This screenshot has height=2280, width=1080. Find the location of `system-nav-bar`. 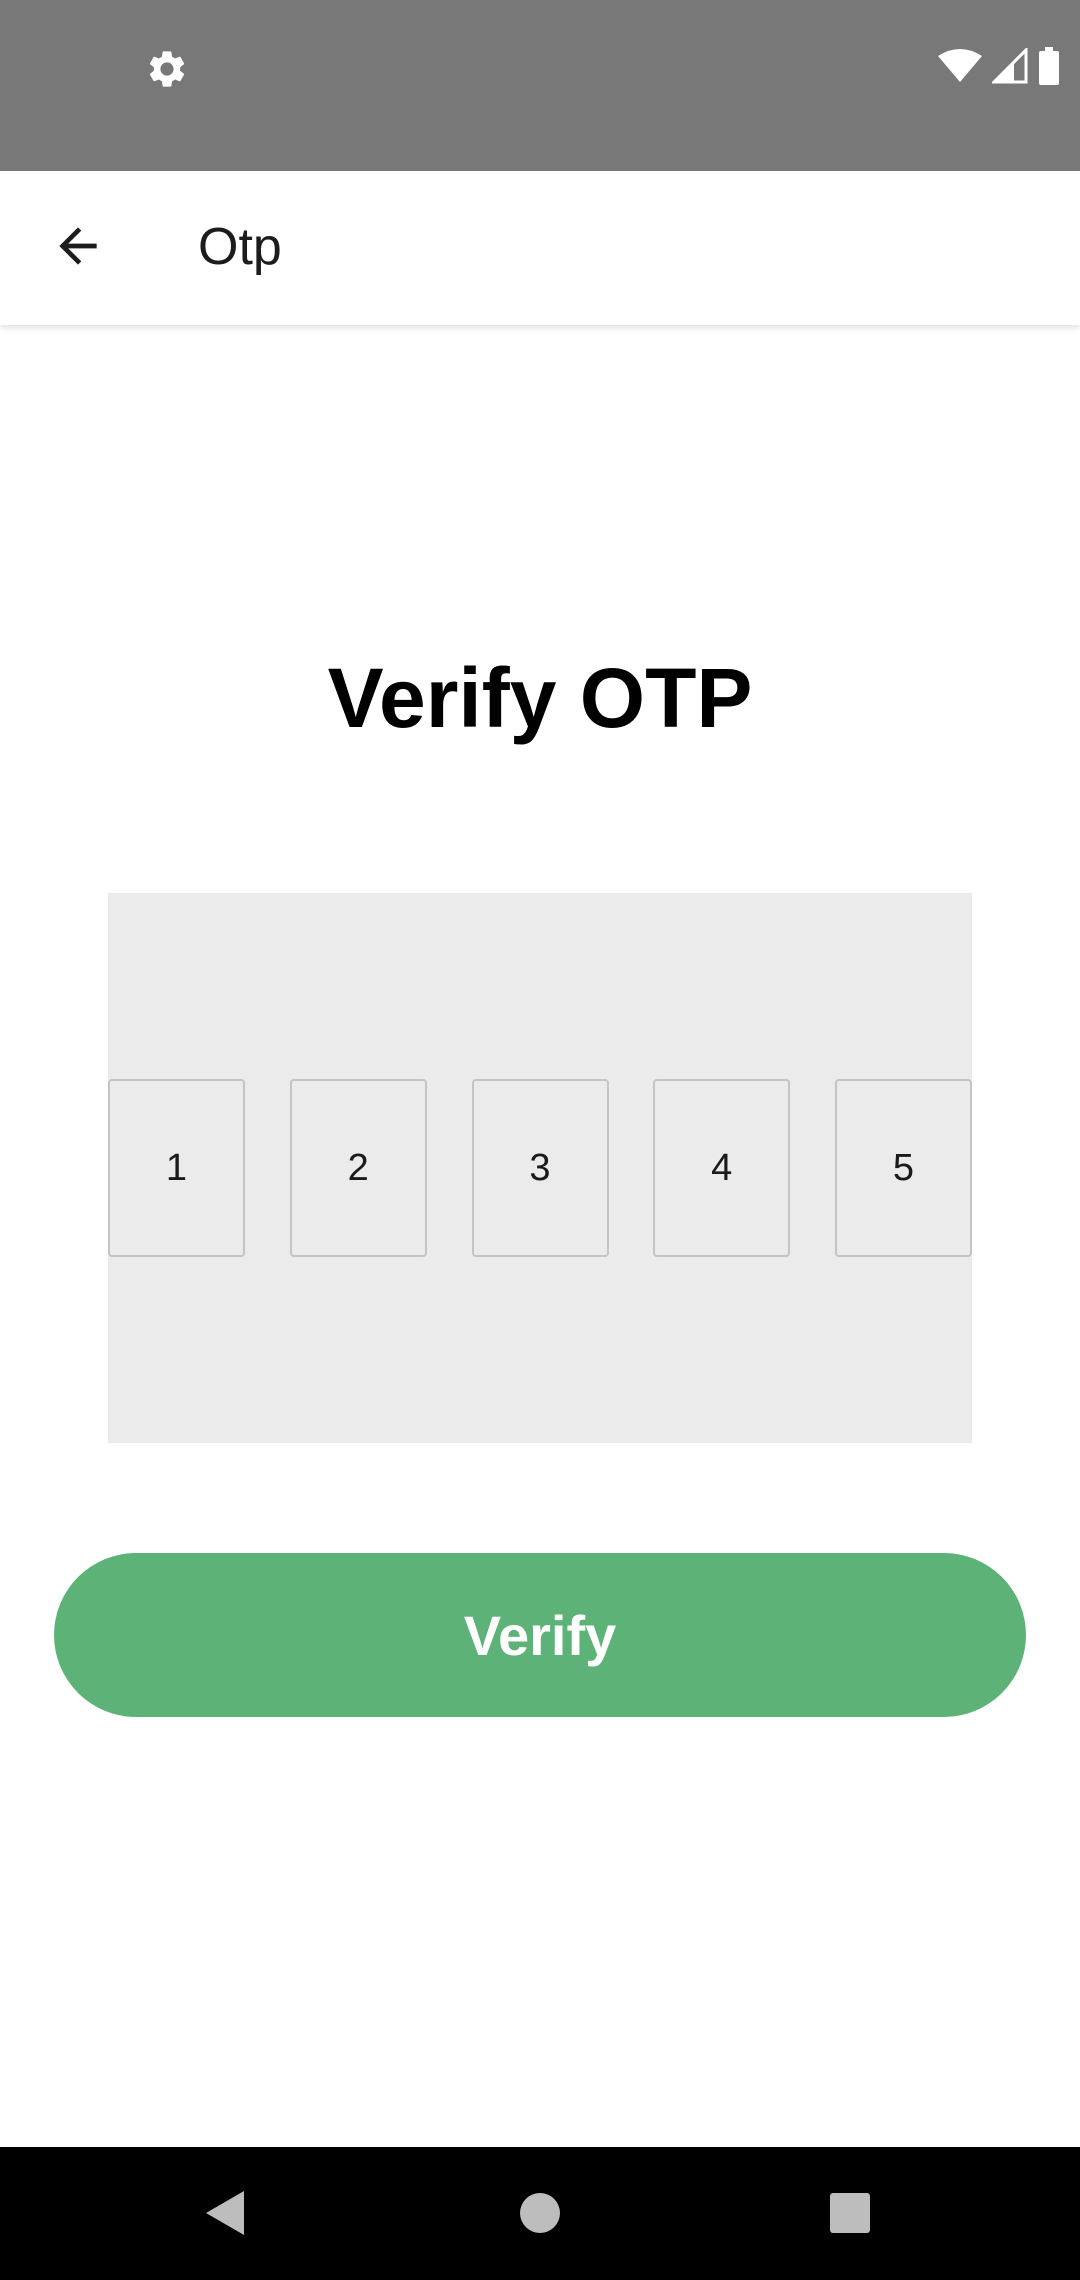

system-nav-bar is located at coordinates (540, 2213).